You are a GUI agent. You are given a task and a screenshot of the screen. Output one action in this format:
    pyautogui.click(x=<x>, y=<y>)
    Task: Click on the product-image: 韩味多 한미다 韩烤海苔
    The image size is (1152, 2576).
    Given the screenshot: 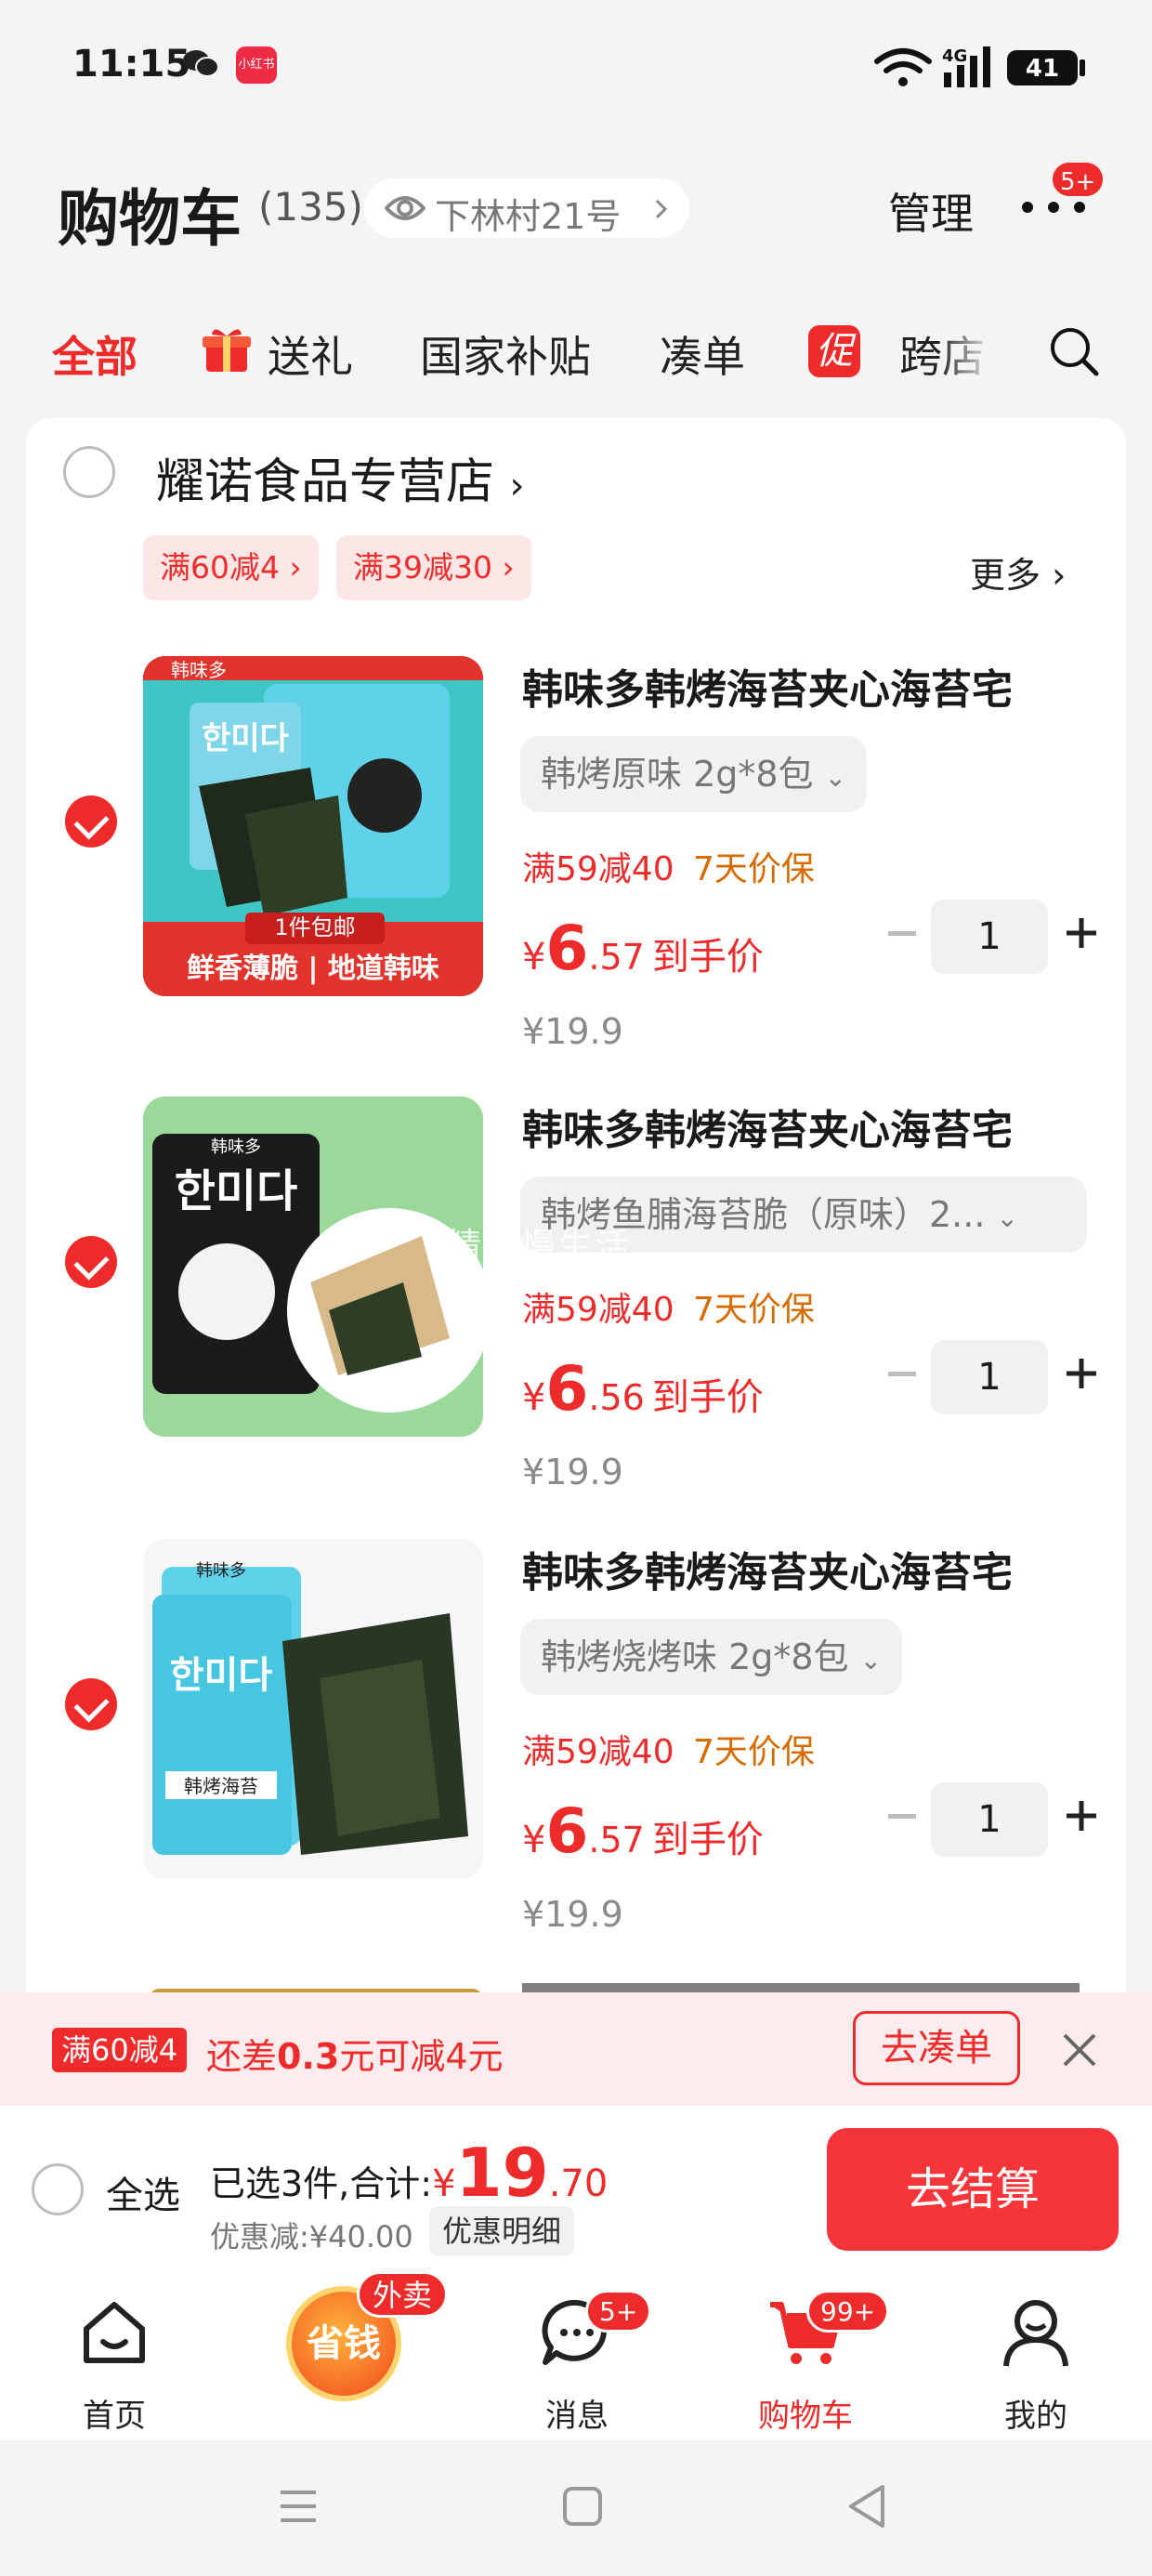 What is the action you would take?
    pyautogui.click(x=313, y=1709)
    